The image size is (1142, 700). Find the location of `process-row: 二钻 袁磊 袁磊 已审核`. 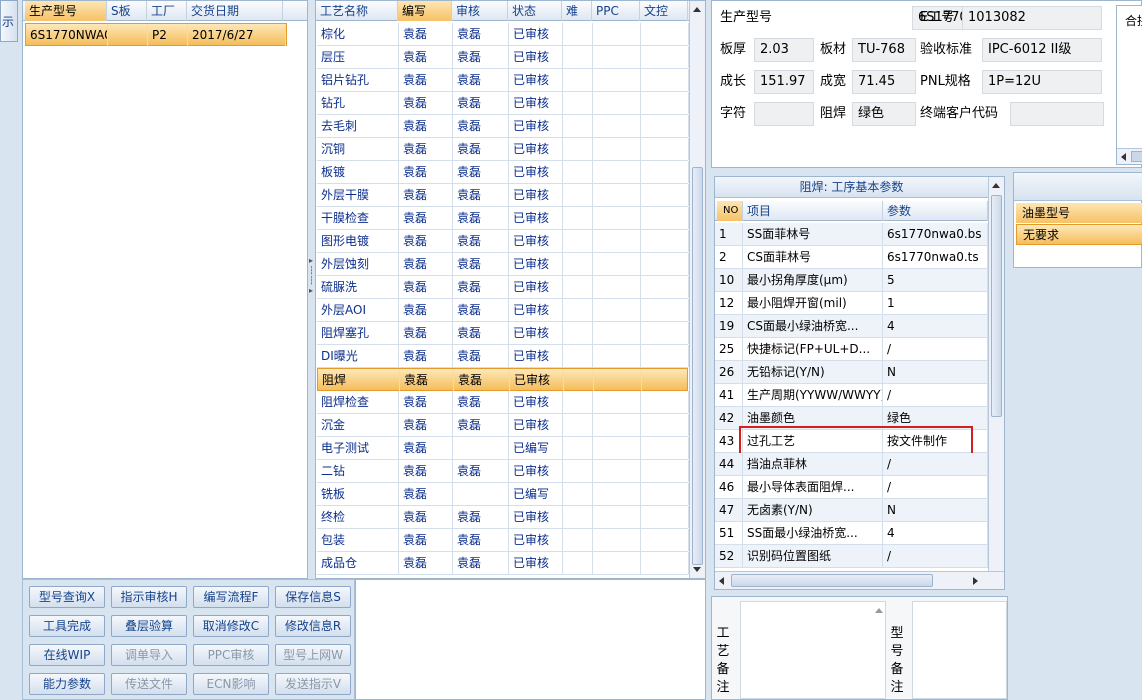

process-row: 二钻 袁磊 袁磊 已审核 is located at coordinates (503, 471).